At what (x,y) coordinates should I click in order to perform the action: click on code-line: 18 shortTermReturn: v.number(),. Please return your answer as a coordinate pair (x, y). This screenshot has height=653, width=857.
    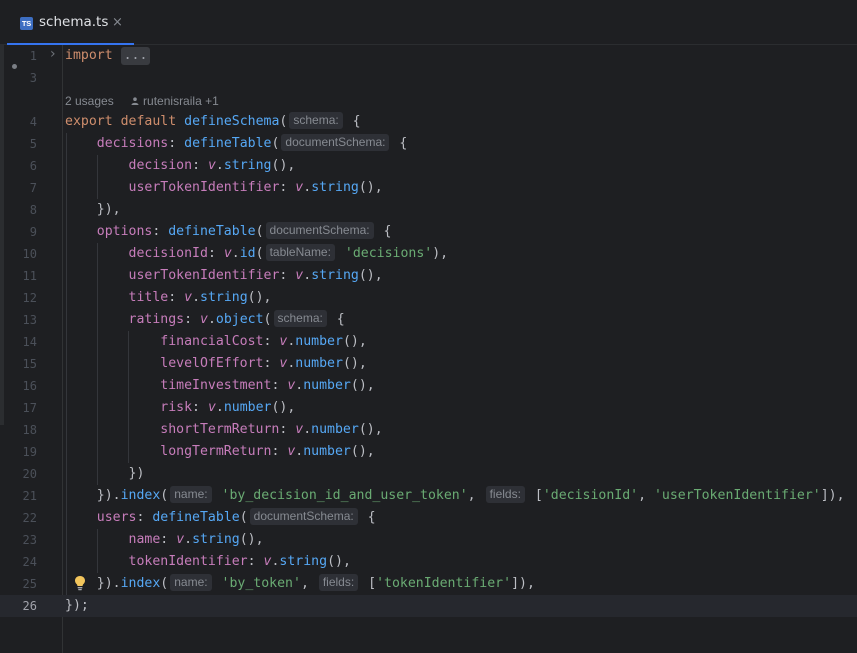
    Looking at the image, I should click on (428, 430).